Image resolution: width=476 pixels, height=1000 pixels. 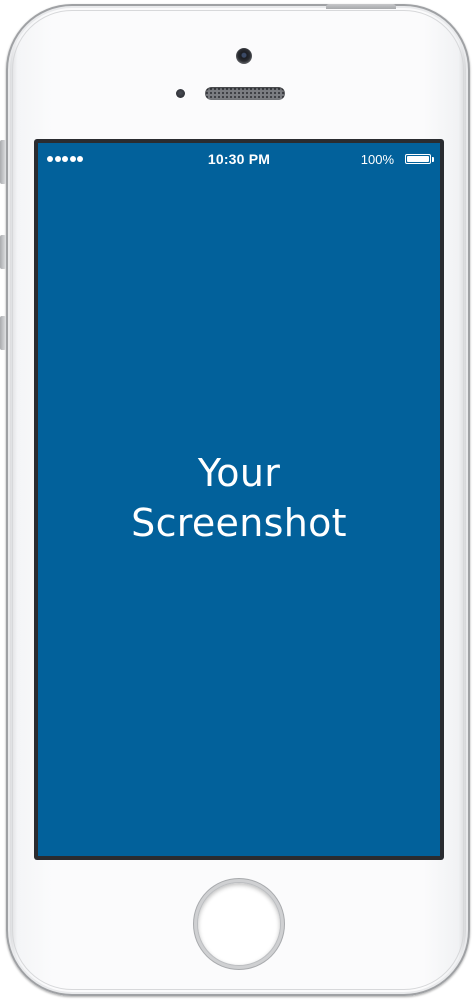 What do you see at coordinates (239, 159) in the screenshot?
I see `status-bar: 10:30 PM 100%` at bounding box center [239, 159].